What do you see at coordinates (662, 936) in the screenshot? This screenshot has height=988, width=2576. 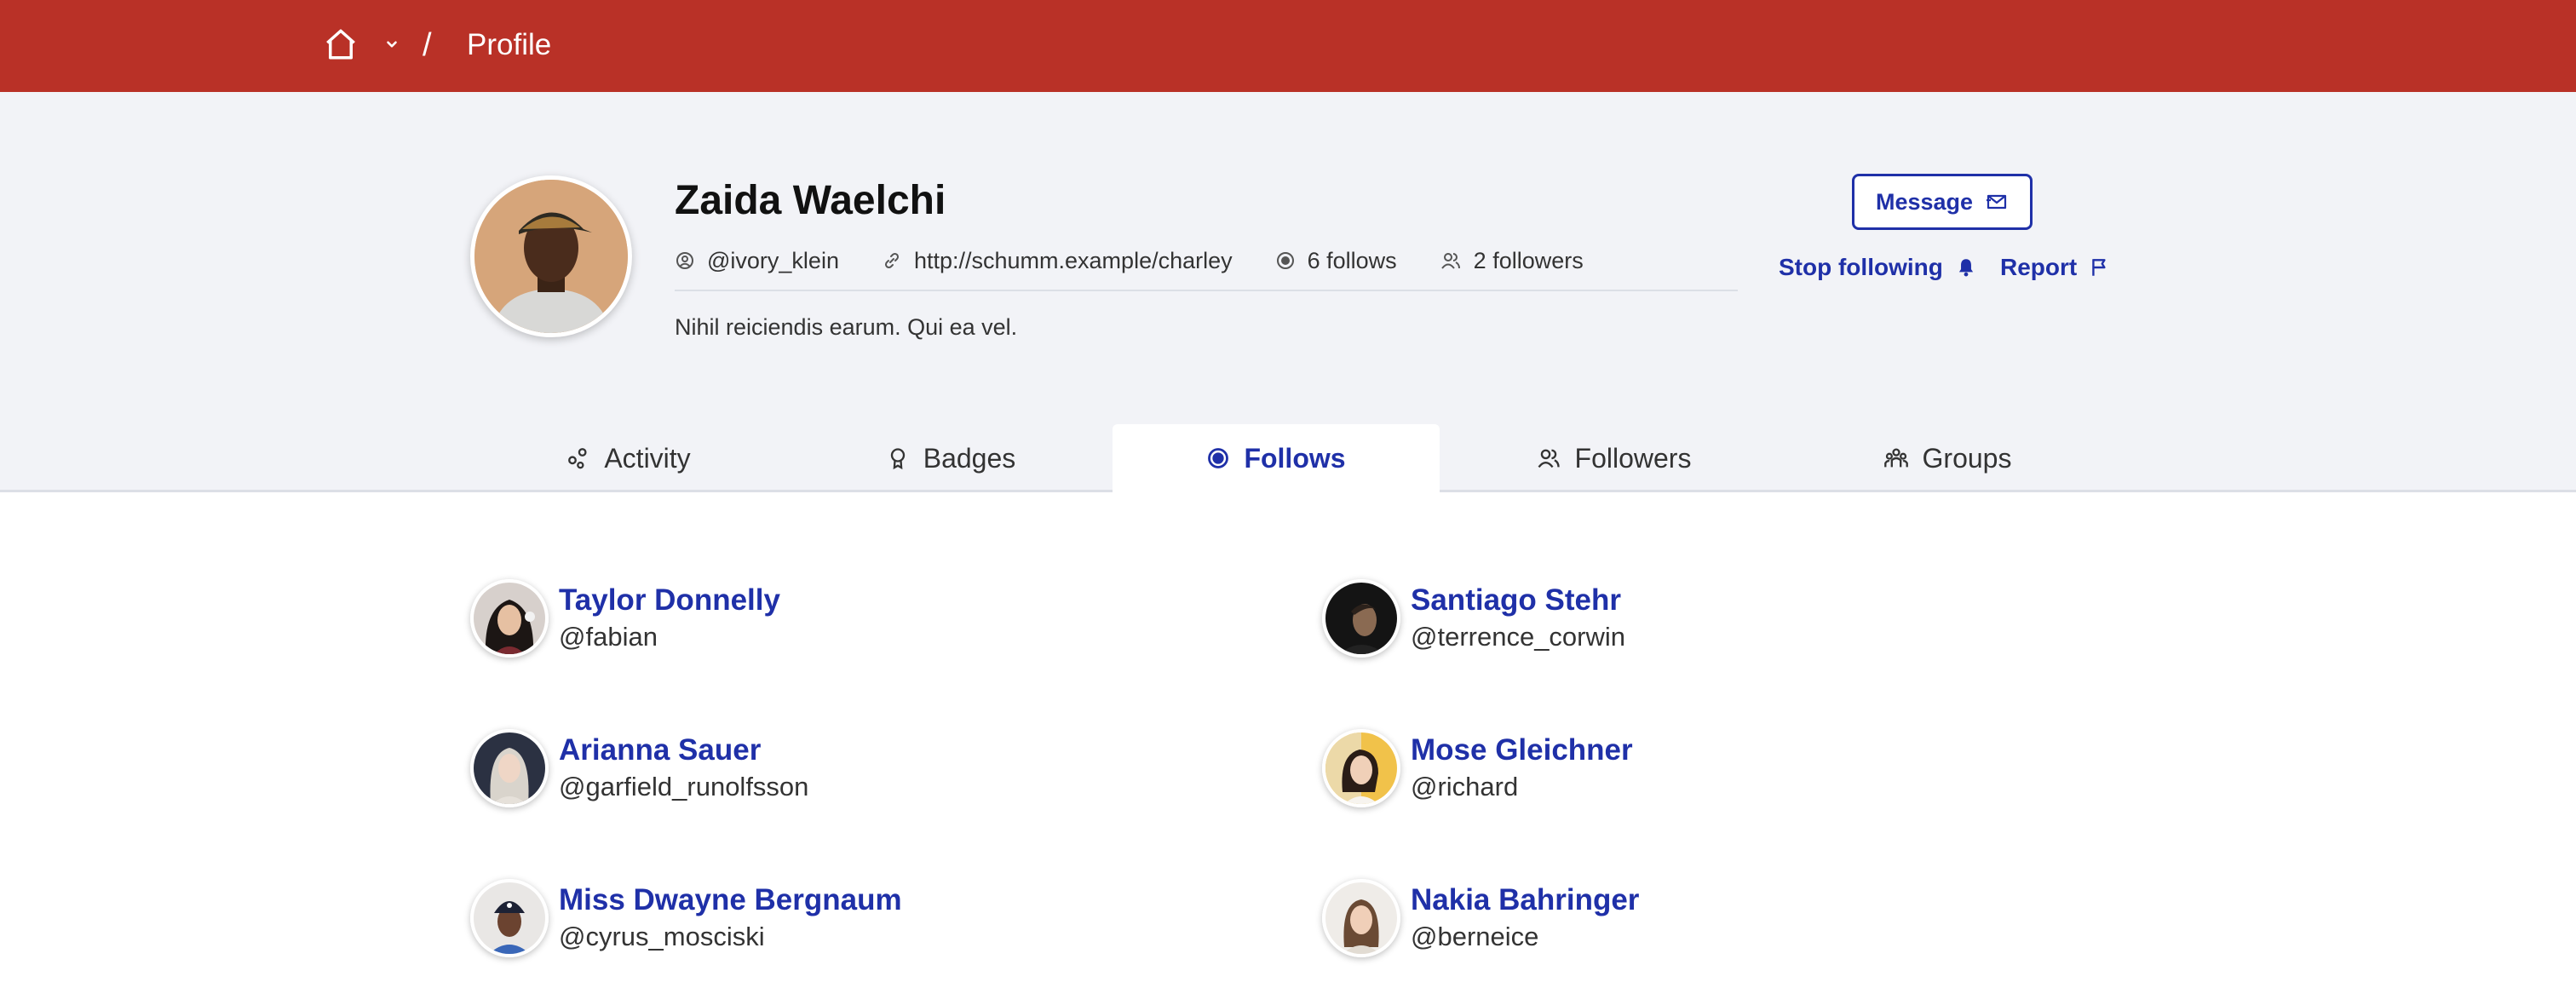 I see `user-handle: @cyrus_mosciski` at bounding box center [662, 936].